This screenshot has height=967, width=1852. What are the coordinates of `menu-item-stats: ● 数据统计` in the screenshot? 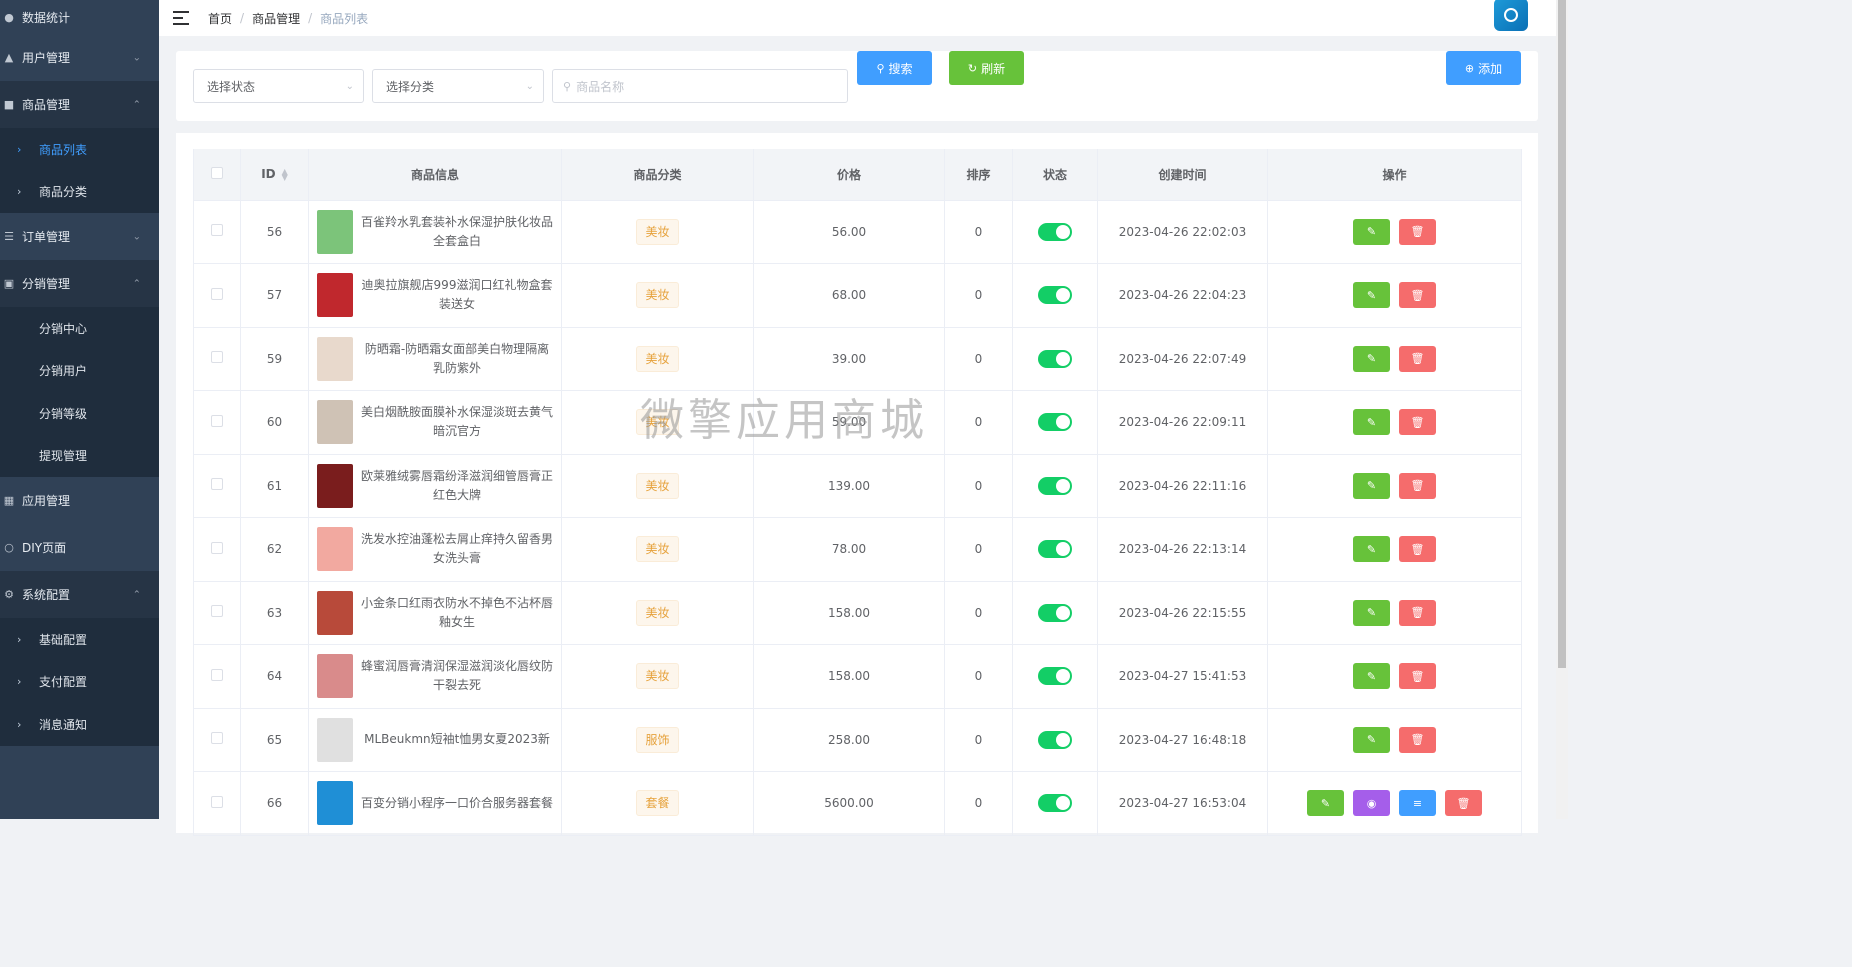 It's located at (79, 17).